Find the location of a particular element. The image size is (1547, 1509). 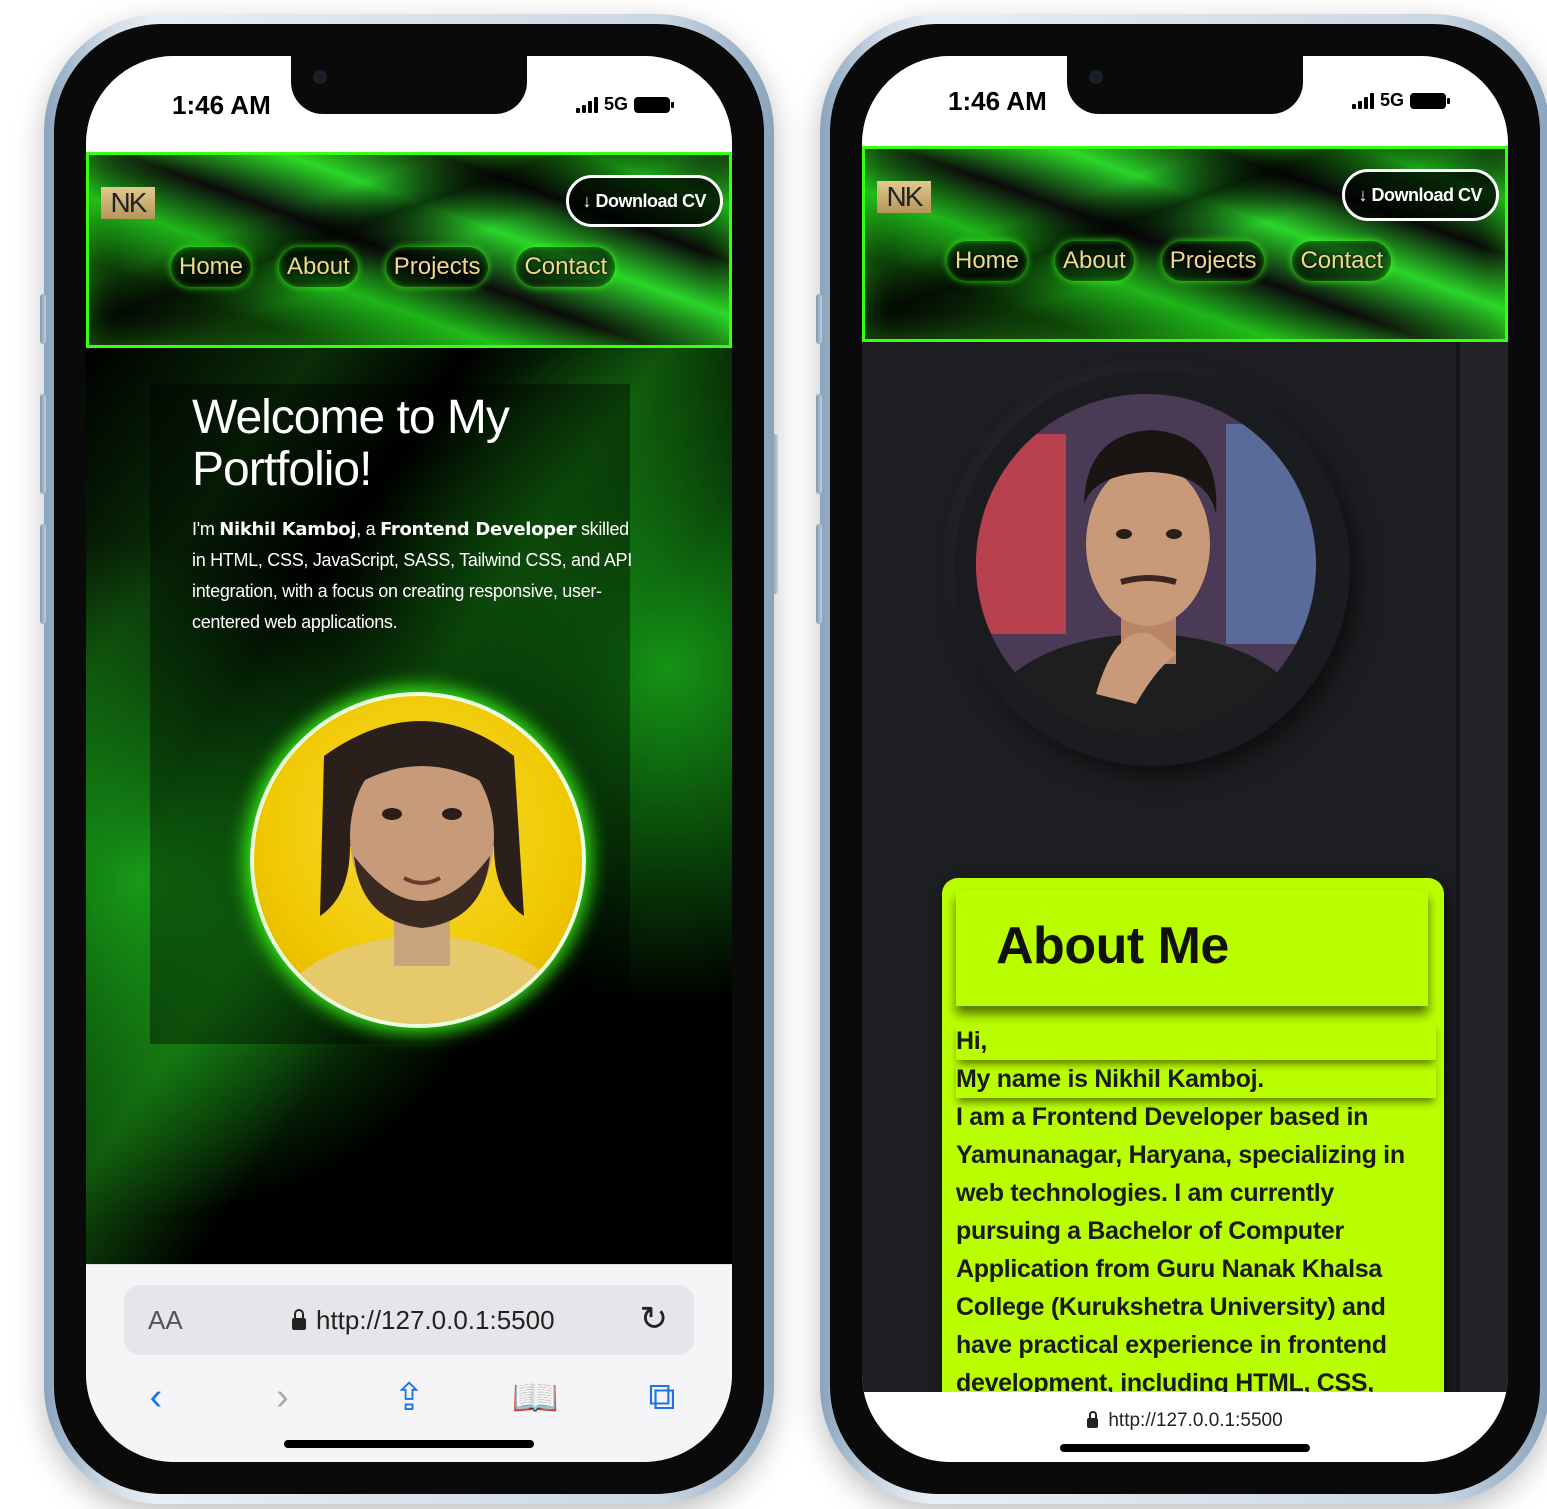

about-line: I am a Frontend Developer based in is located at coordinates (1162, 1117).